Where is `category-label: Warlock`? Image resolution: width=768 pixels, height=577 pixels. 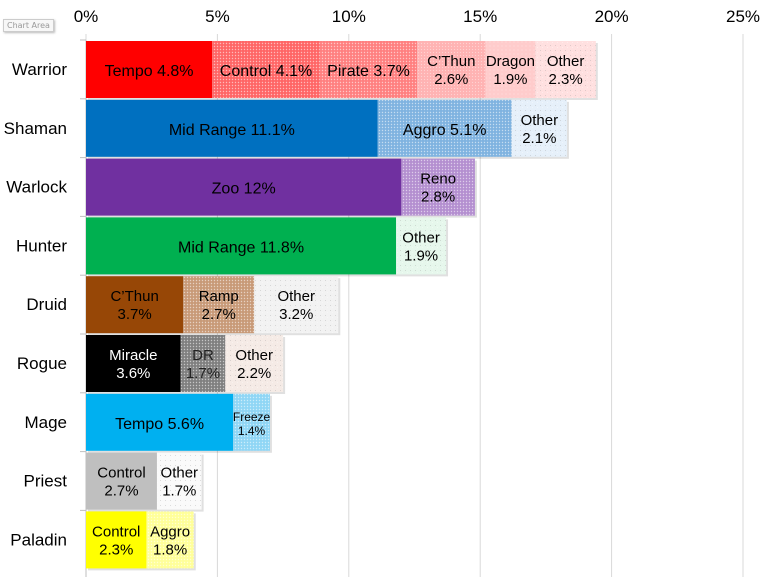 category-label: Warlock is located at coordinates (36, 187).